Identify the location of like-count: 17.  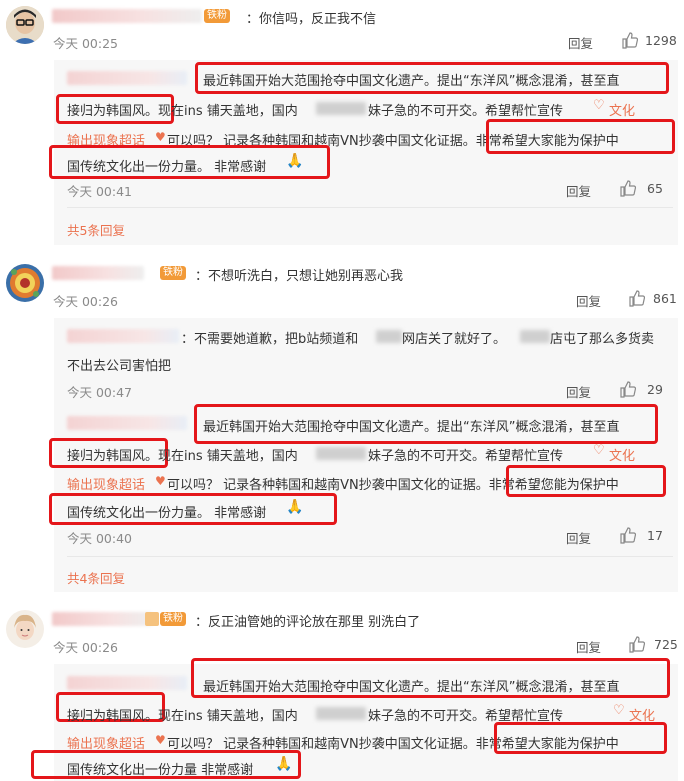
(655, 535).